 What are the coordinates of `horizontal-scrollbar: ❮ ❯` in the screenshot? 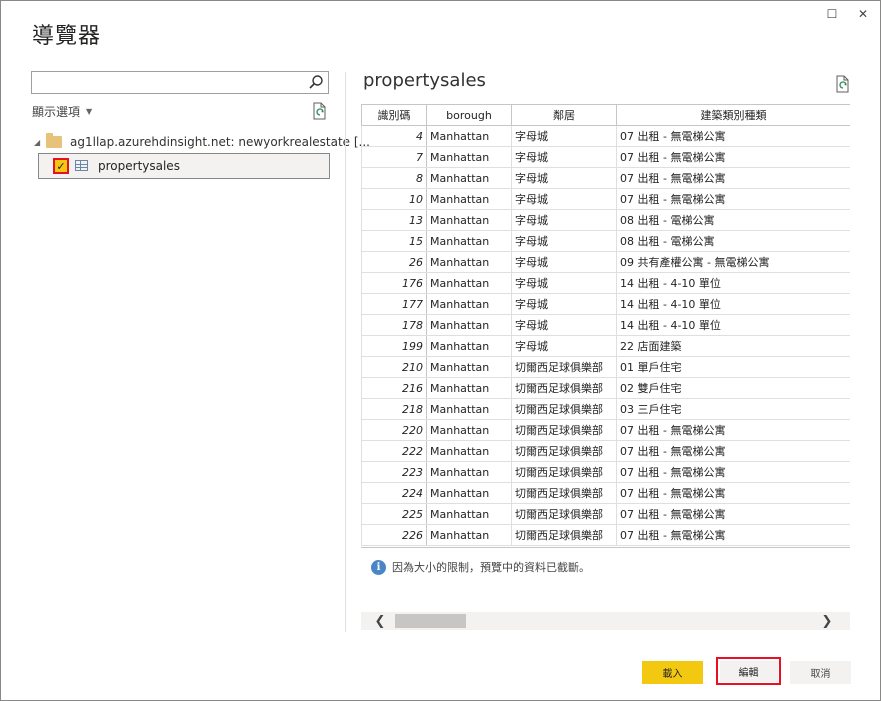 It's located at (605, 621).